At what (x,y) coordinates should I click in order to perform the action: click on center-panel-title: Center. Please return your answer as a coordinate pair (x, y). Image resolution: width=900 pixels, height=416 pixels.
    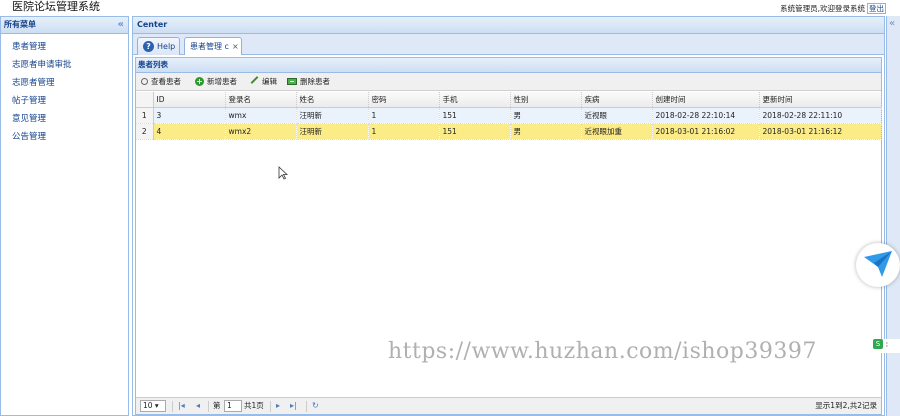
    Looking at the image, I should click on (152, 24).